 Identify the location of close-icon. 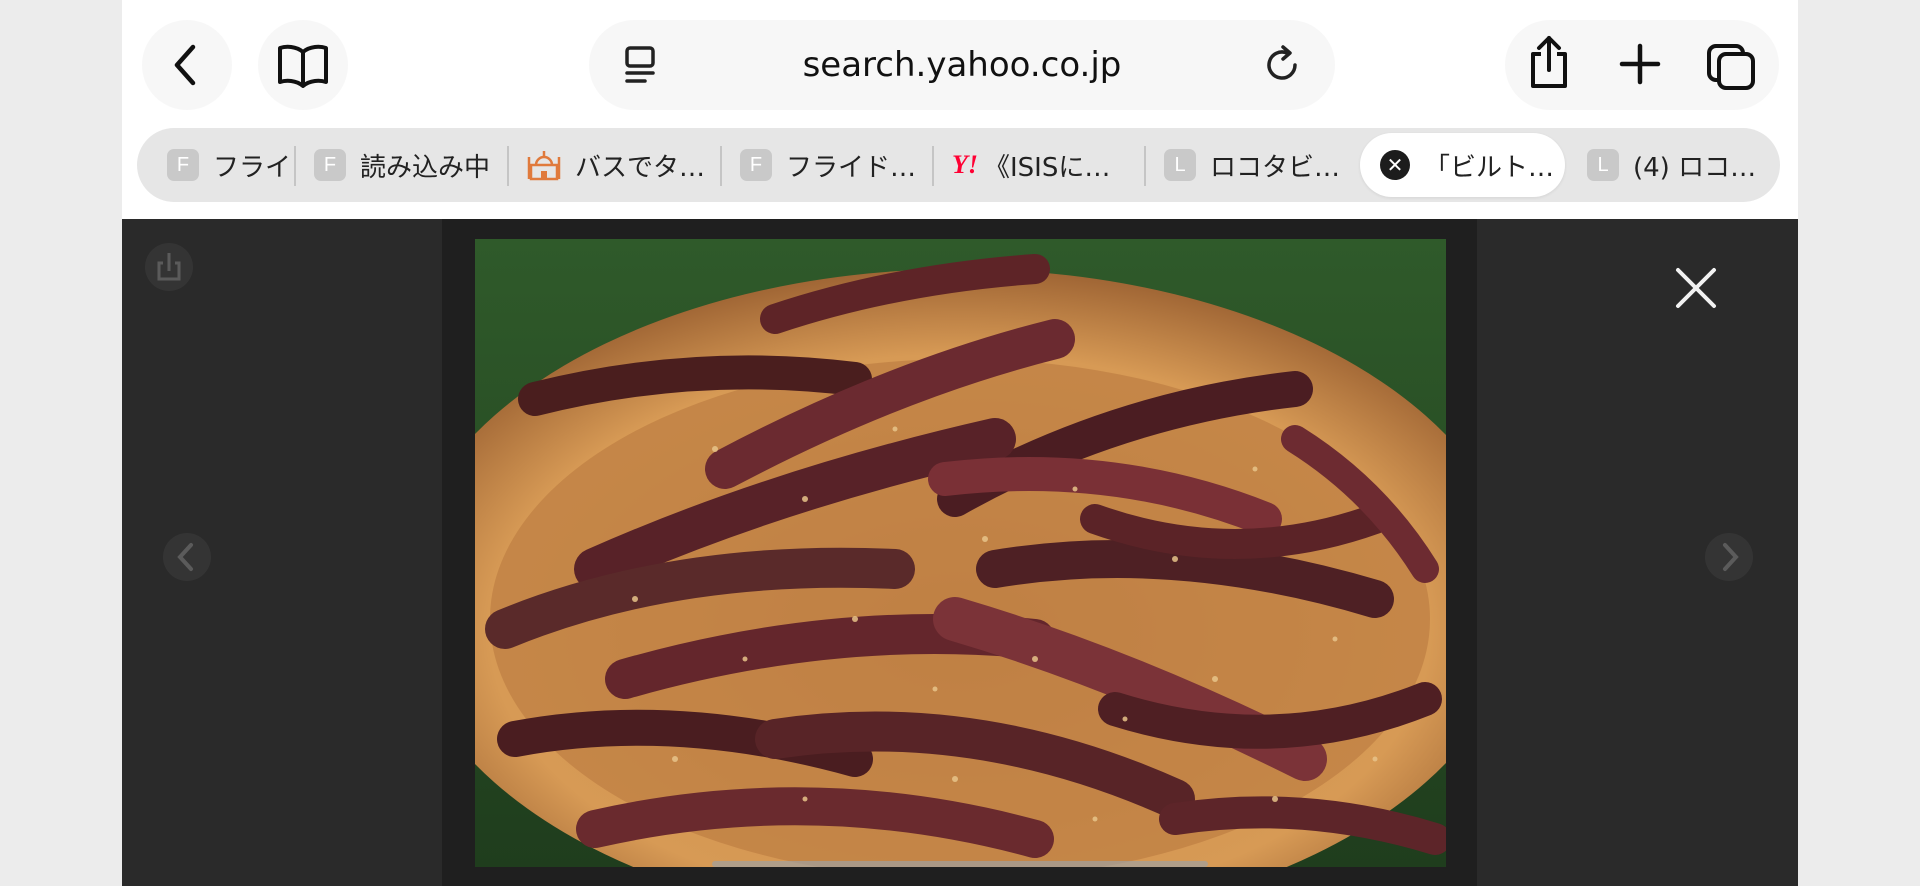
(1696, 288).